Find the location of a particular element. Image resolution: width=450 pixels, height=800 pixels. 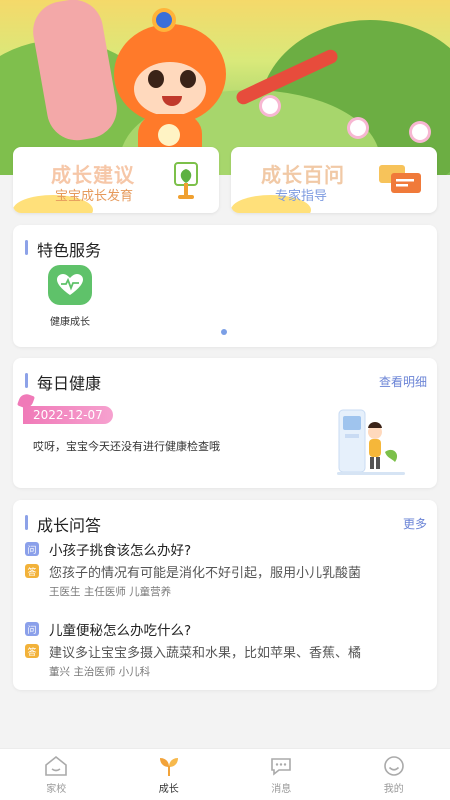

bottom-tab-bar: 家校 成长 消息 我的 is located at coordinates (225, 774).